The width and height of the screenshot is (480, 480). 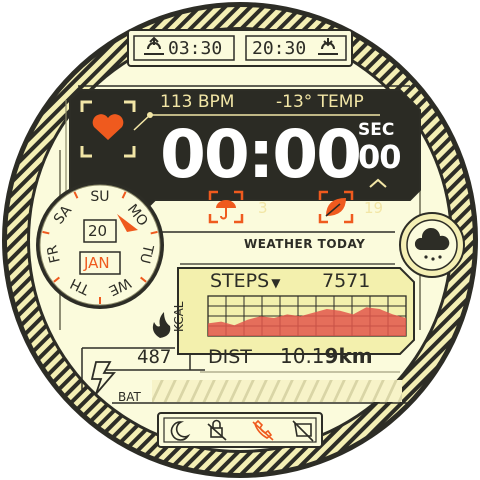 What do you see at coordinates (277, 391) in the screenshot?
I see `battery-bar` at bounding box center [277, 391].